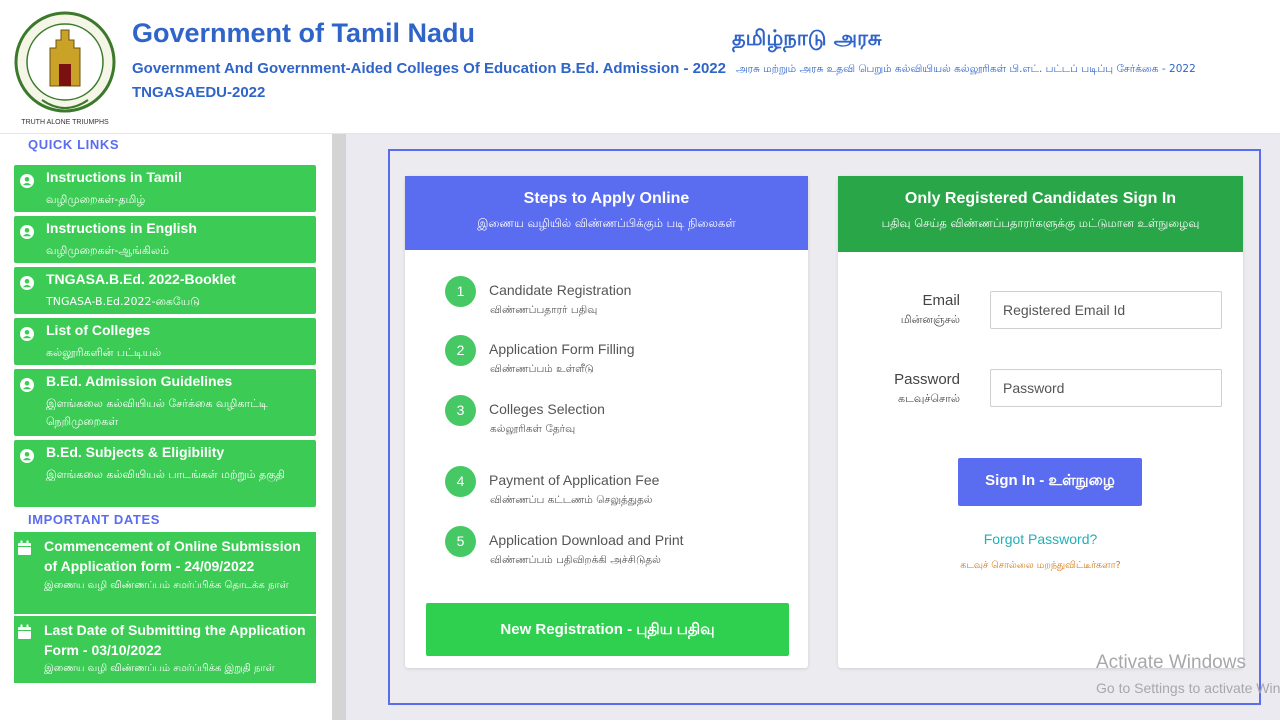 The image size is (1280, 720). Describe the element at coordinates (544, 310) in the screenshot. I see `step-label-tamil: விண்ணப்பதாரர் பதிவு` at that location.